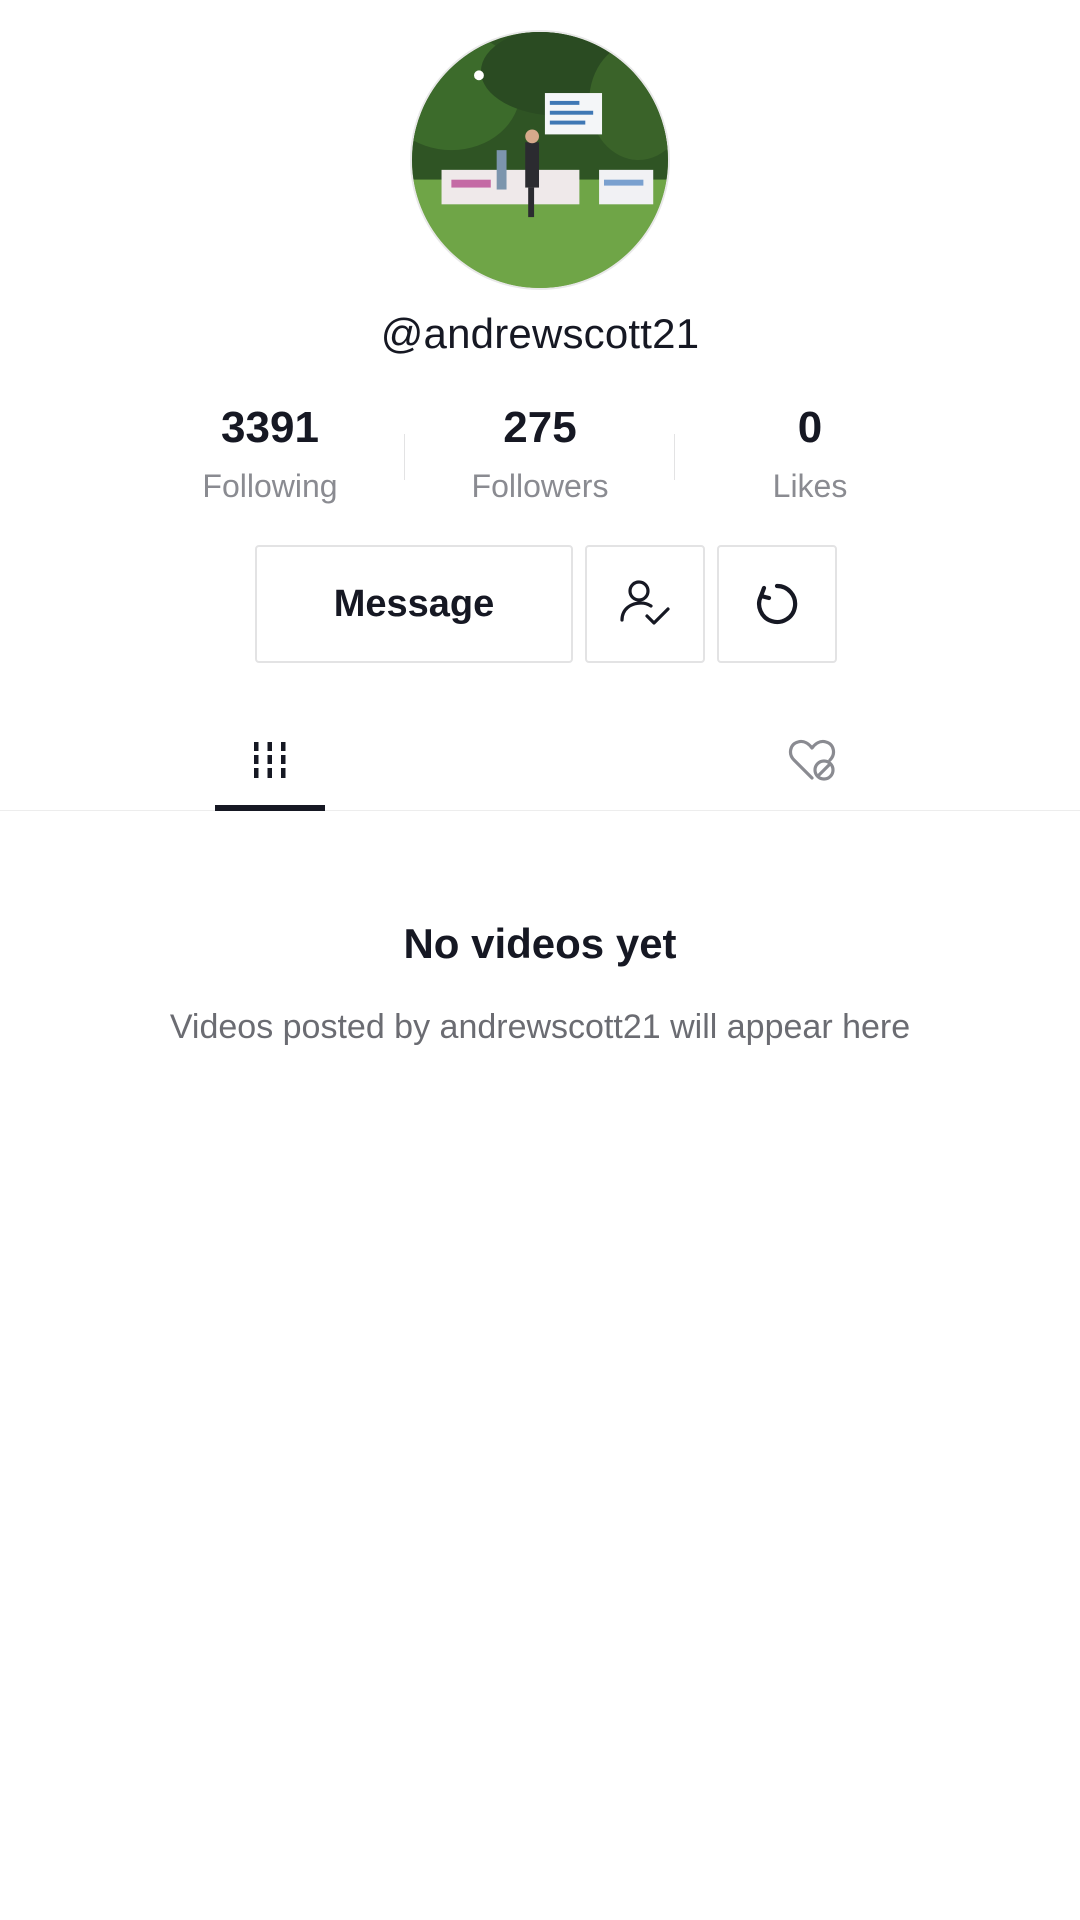 The width and height of the screenshot is (1080, 1920). What do you see at coordinates (810, 427) in the screenshot?
I see `likes-count: 0` at bounding box center [810, 427].